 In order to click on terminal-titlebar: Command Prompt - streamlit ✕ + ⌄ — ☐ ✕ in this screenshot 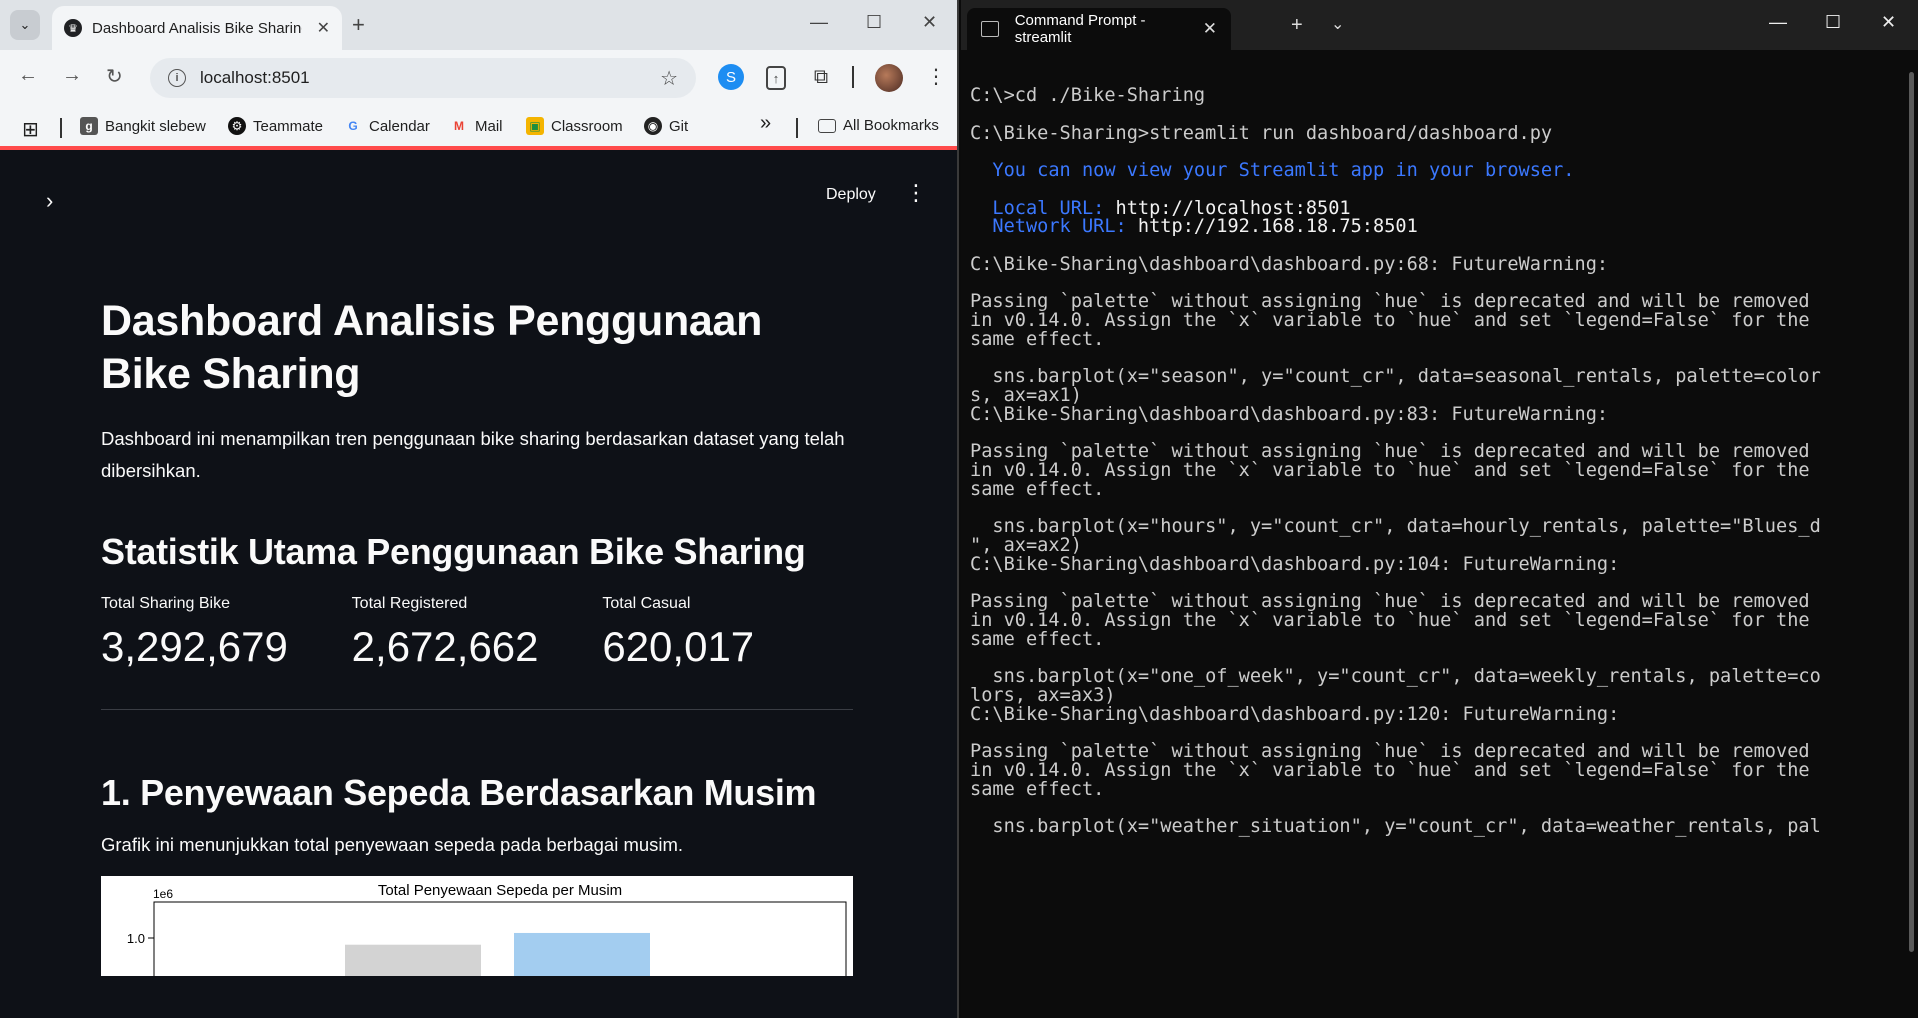, I will do `click(1439, 25)`.